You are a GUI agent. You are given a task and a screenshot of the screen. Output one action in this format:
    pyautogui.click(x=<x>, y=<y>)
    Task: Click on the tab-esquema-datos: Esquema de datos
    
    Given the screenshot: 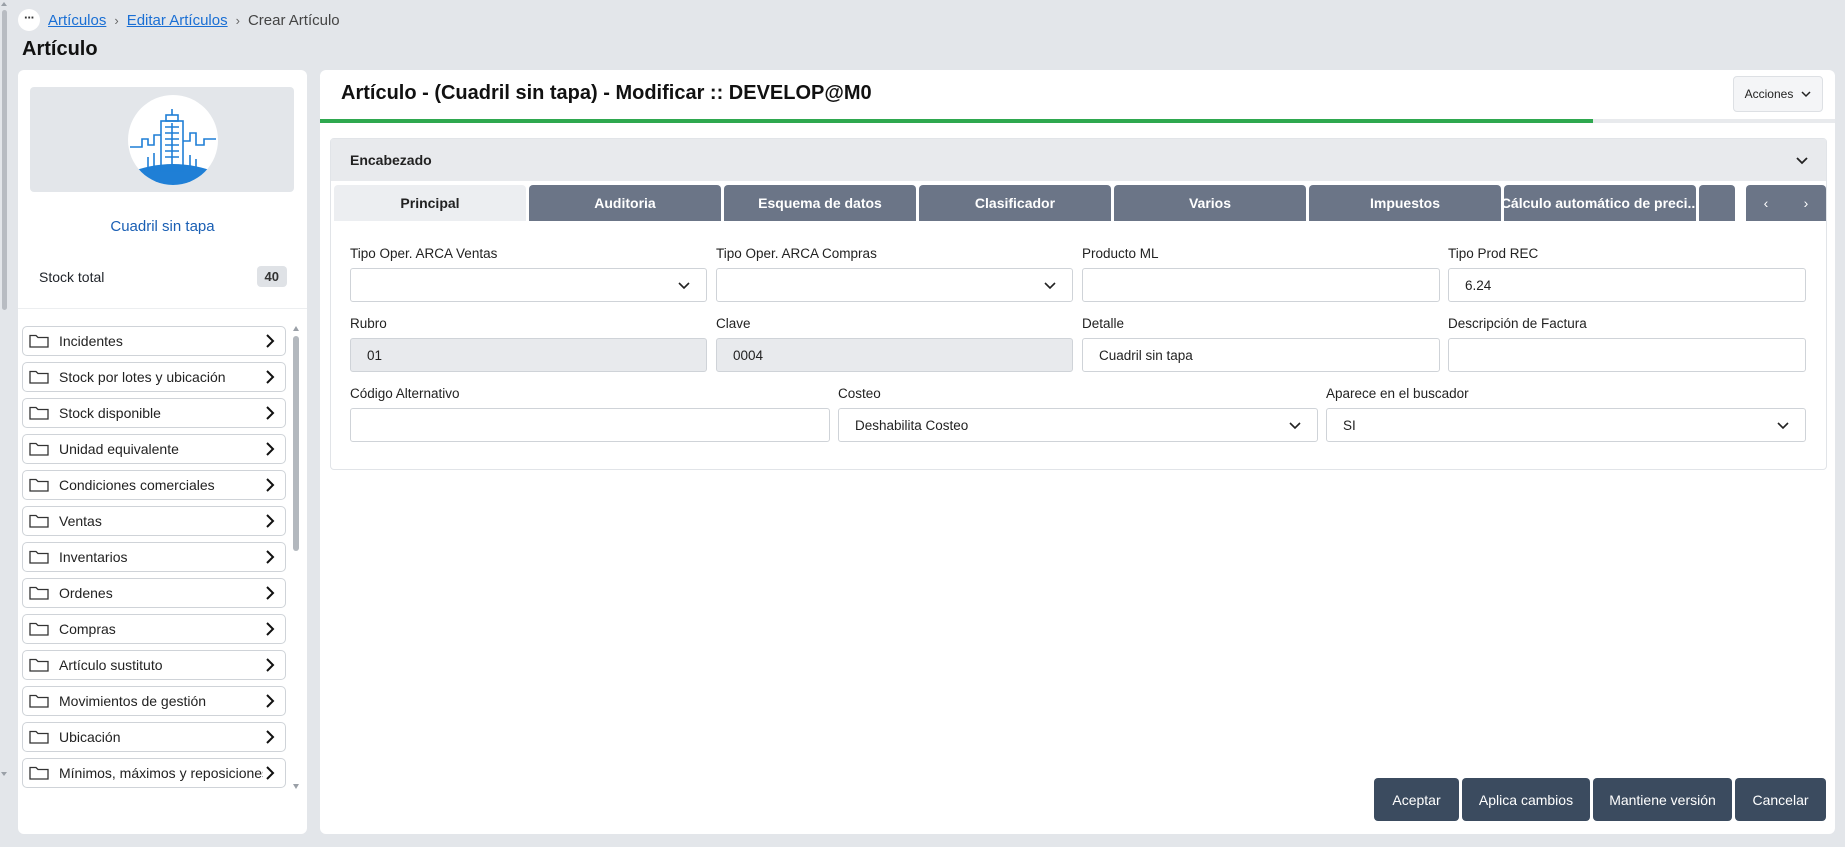 What is the action you would take?
    pyautogui.click(x=820, y=203)
    